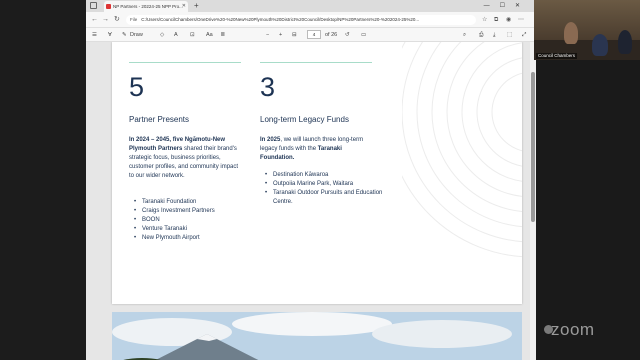 The height and width of the screenshot is (360, 640). Describe the element at coordinates (464, 35) in the screenshot. I see `find-icon: ⌕` at that location.